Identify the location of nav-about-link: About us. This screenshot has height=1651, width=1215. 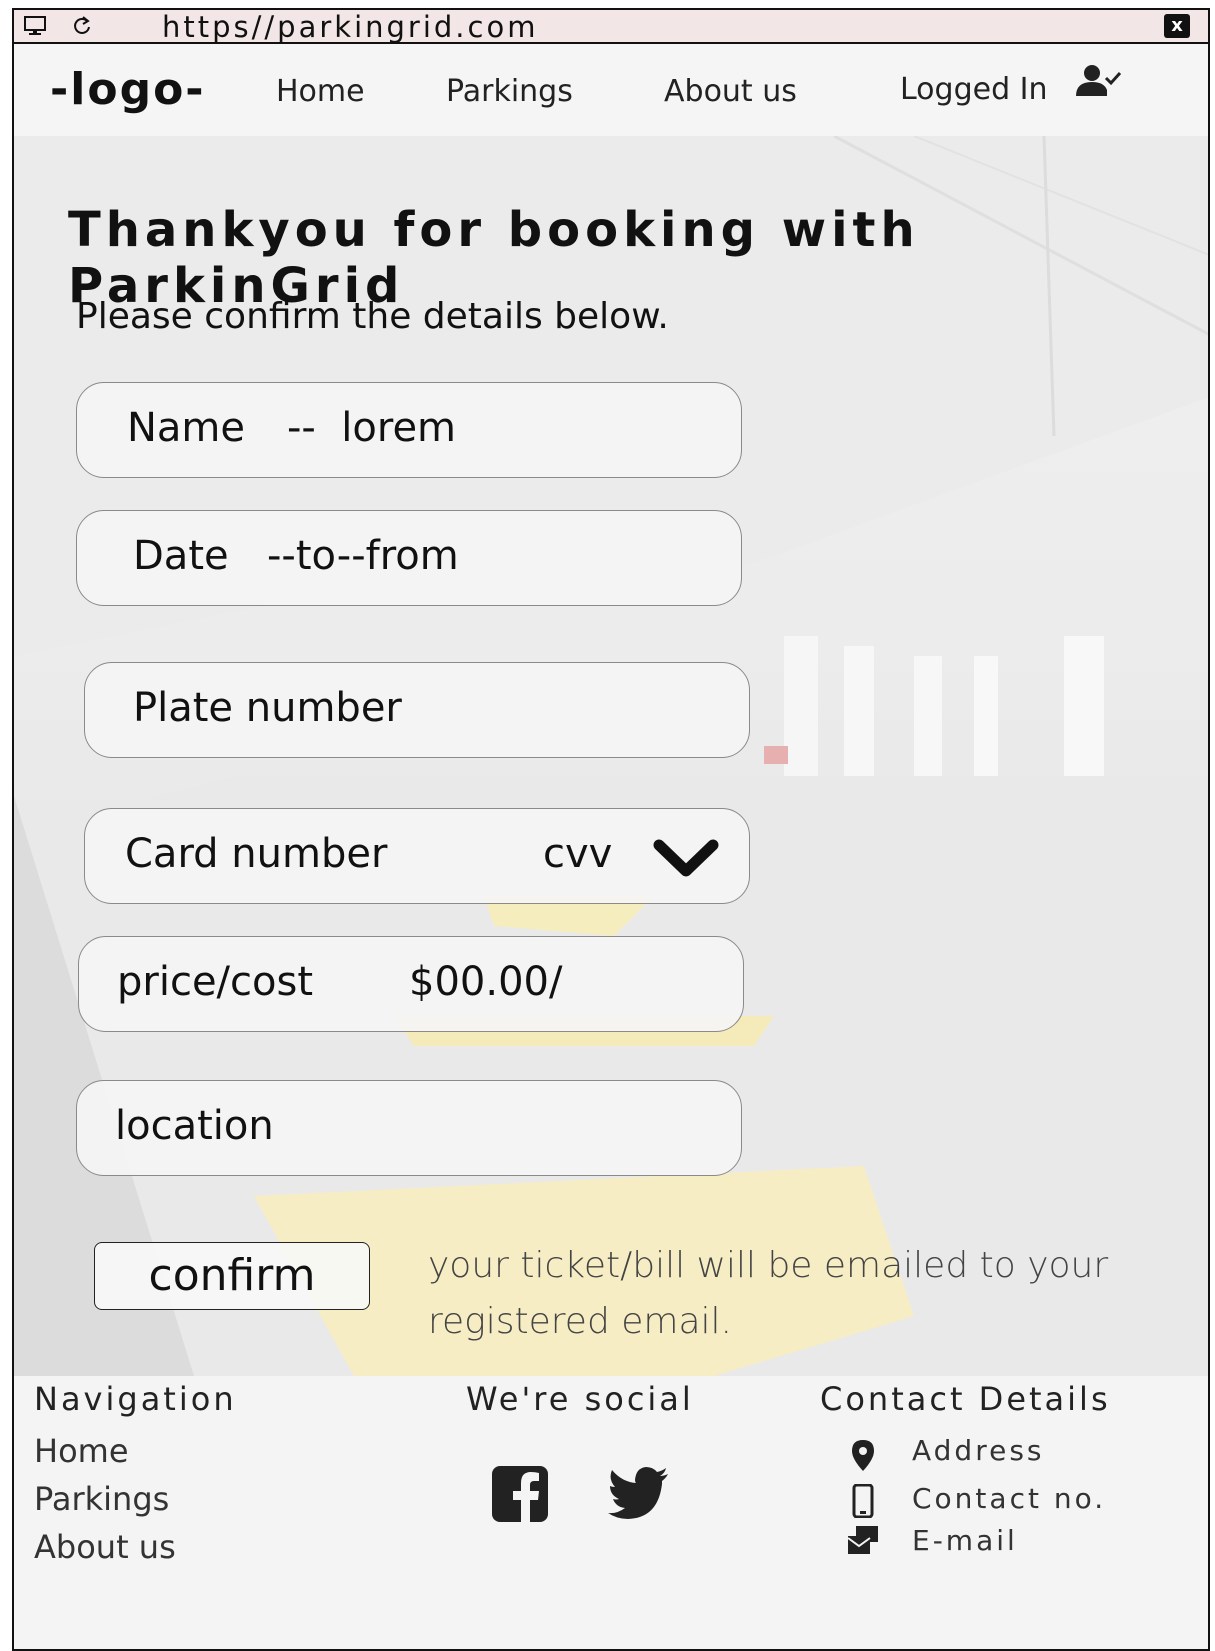
(730, 91).